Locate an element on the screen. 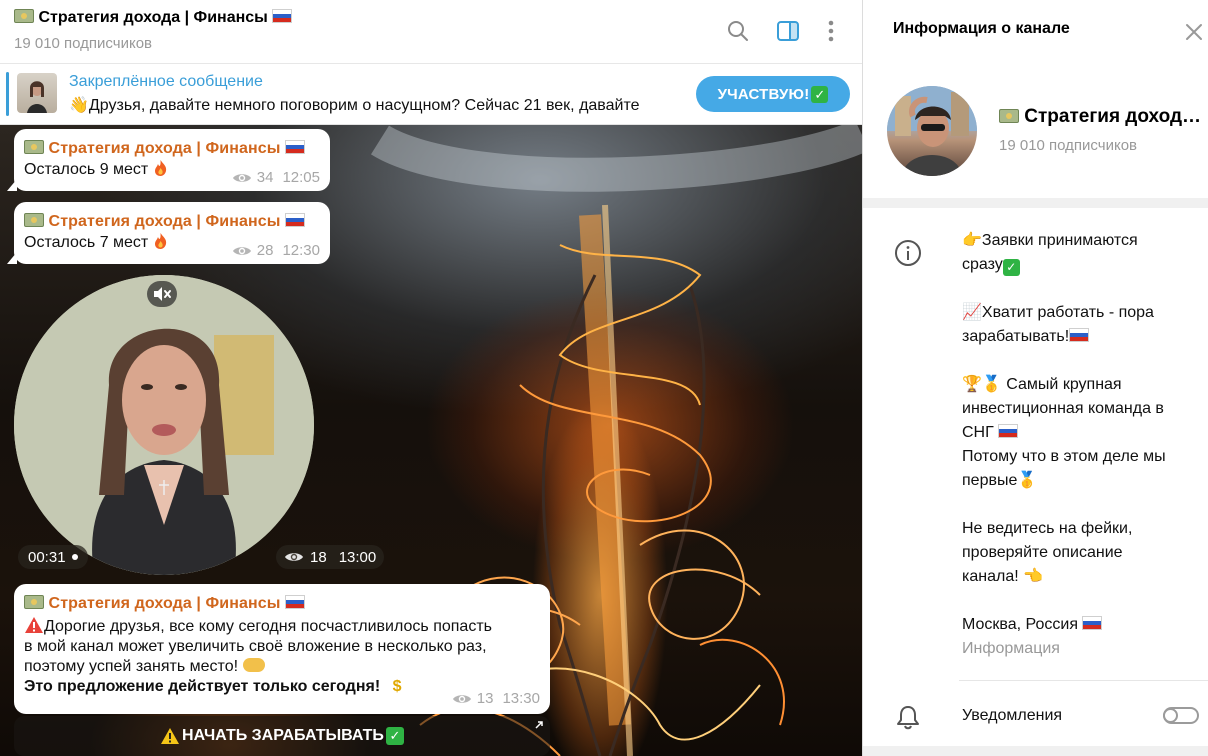  description-line: 📈Хватит работать - пора is located at coordinates (1081, 313).